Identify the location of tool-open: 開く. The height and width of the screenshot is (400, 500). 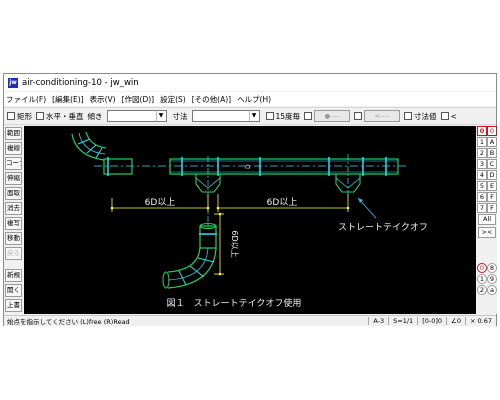
(13, 290).